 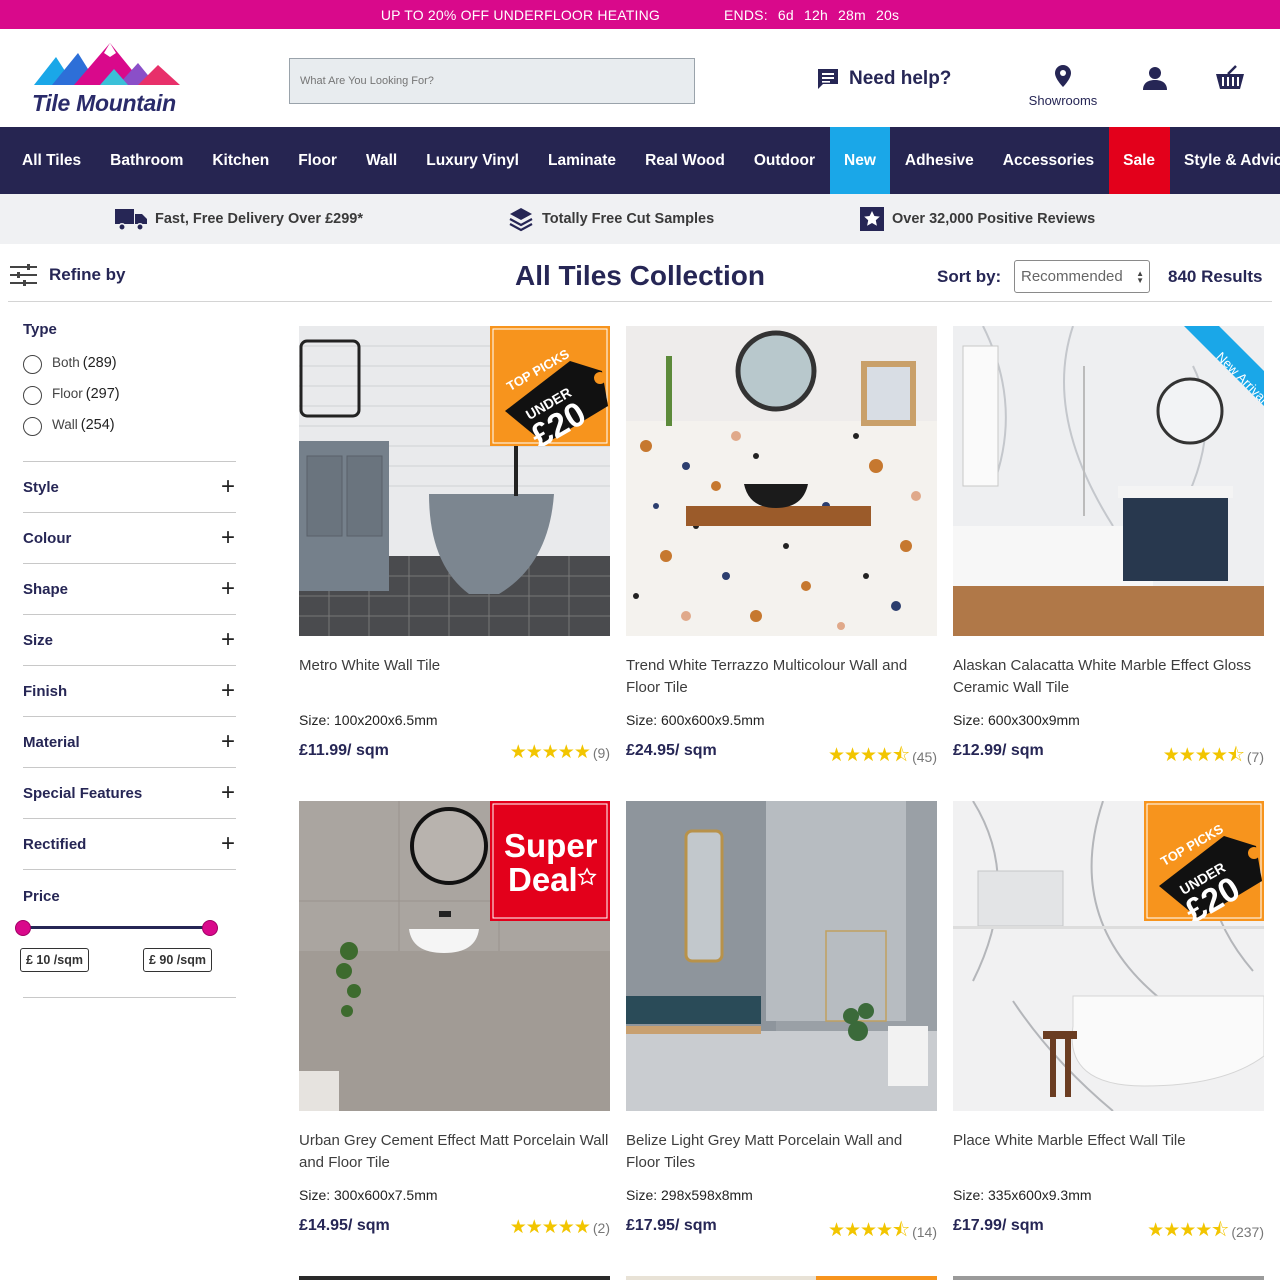 I want to click on product-image: New Arrival, so click(x=1108, y=481).